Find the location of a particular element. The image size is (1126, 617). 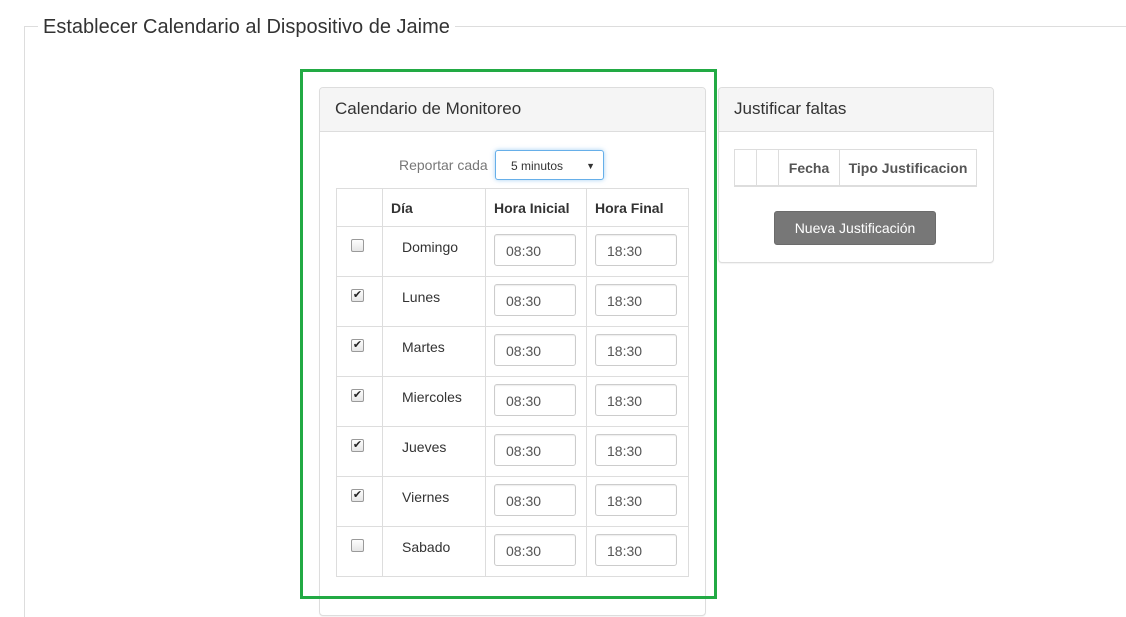

new-justification-button: Nueva Justificación is located at coordinates (855, 228).